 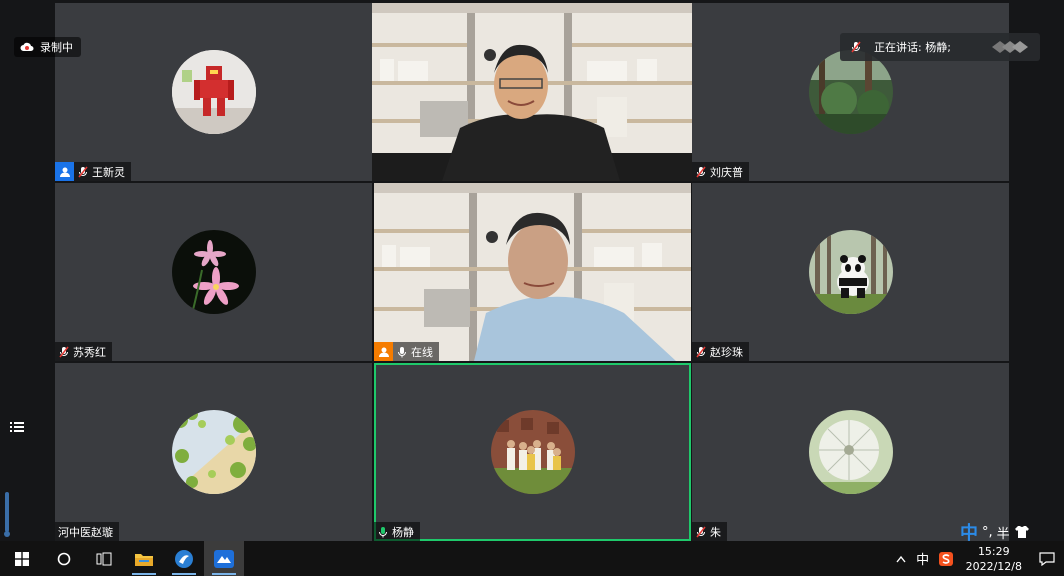 I want to click on participant-tile-wang: 王新灵, so click(x=213, y=92).